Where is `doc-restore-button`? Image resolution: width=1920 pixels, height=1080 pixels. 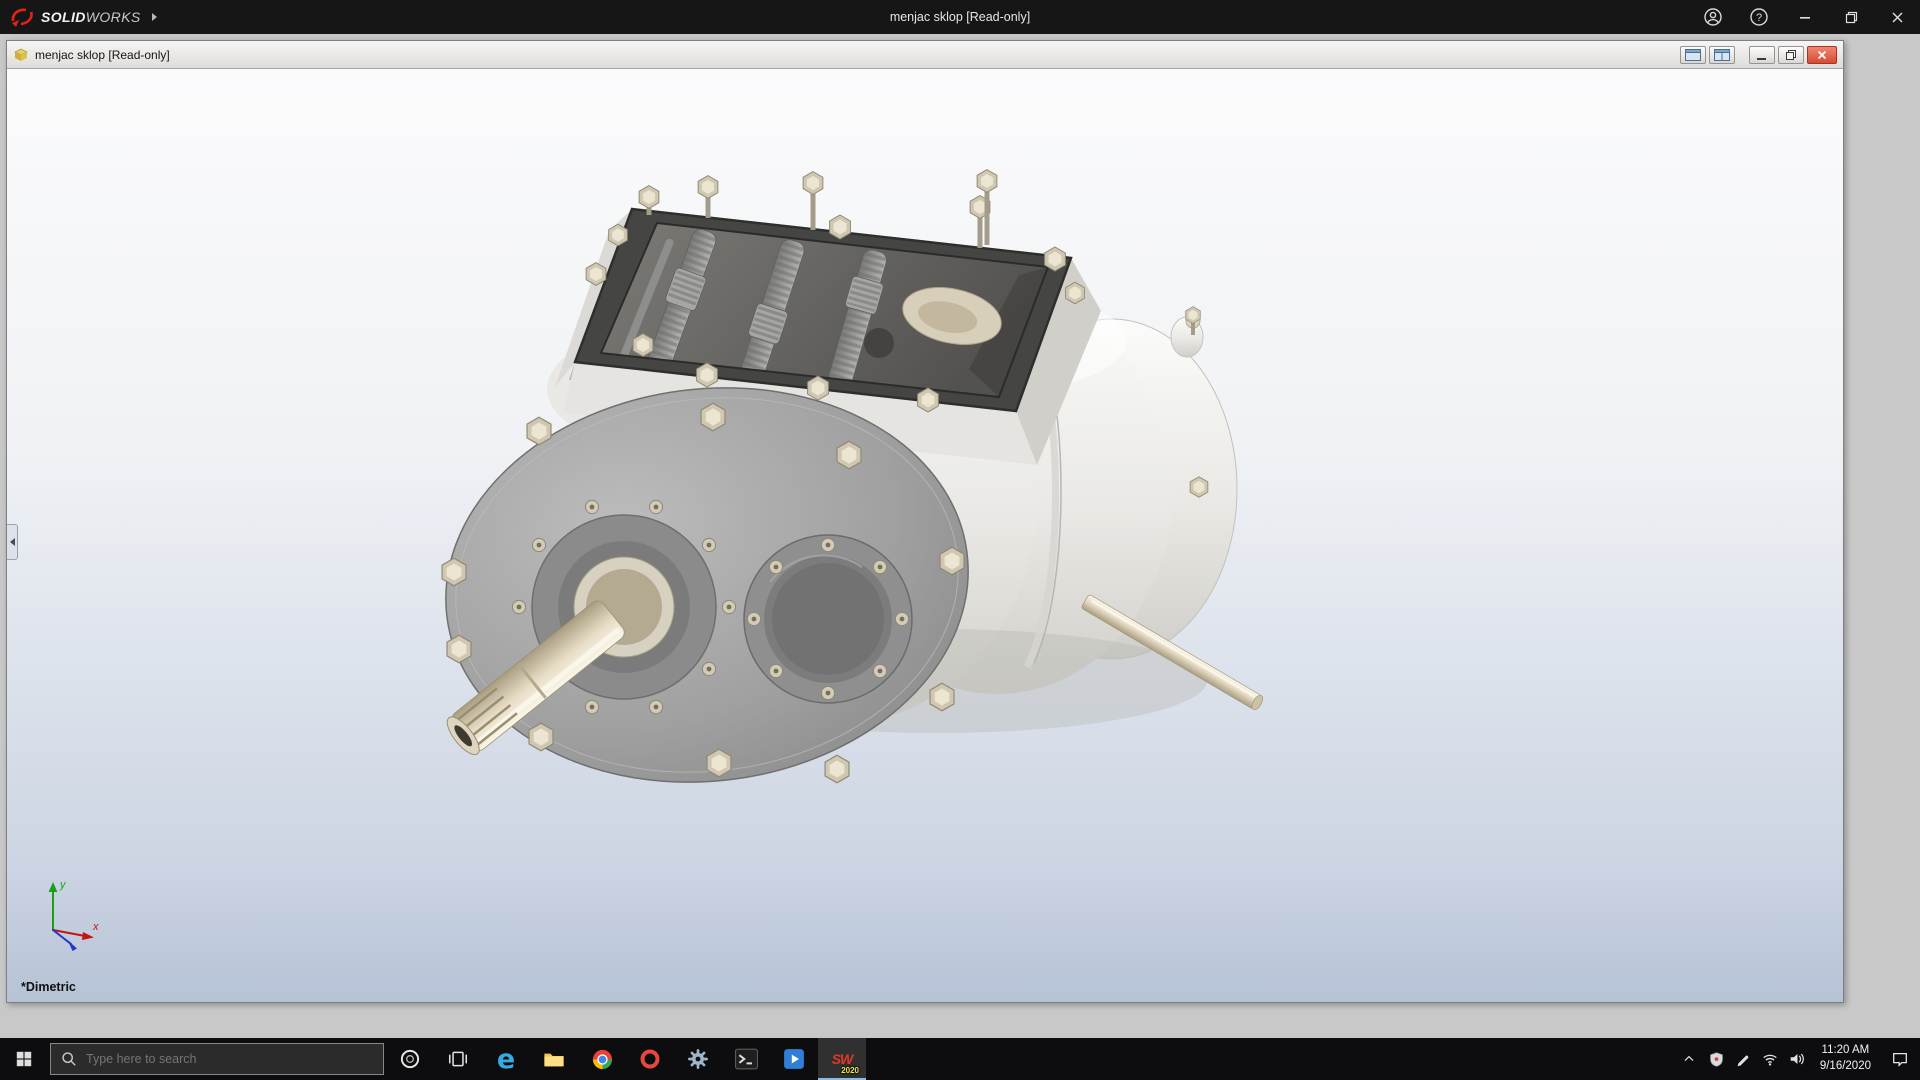
doc-restore-button is located at coordinates (1791, 54).